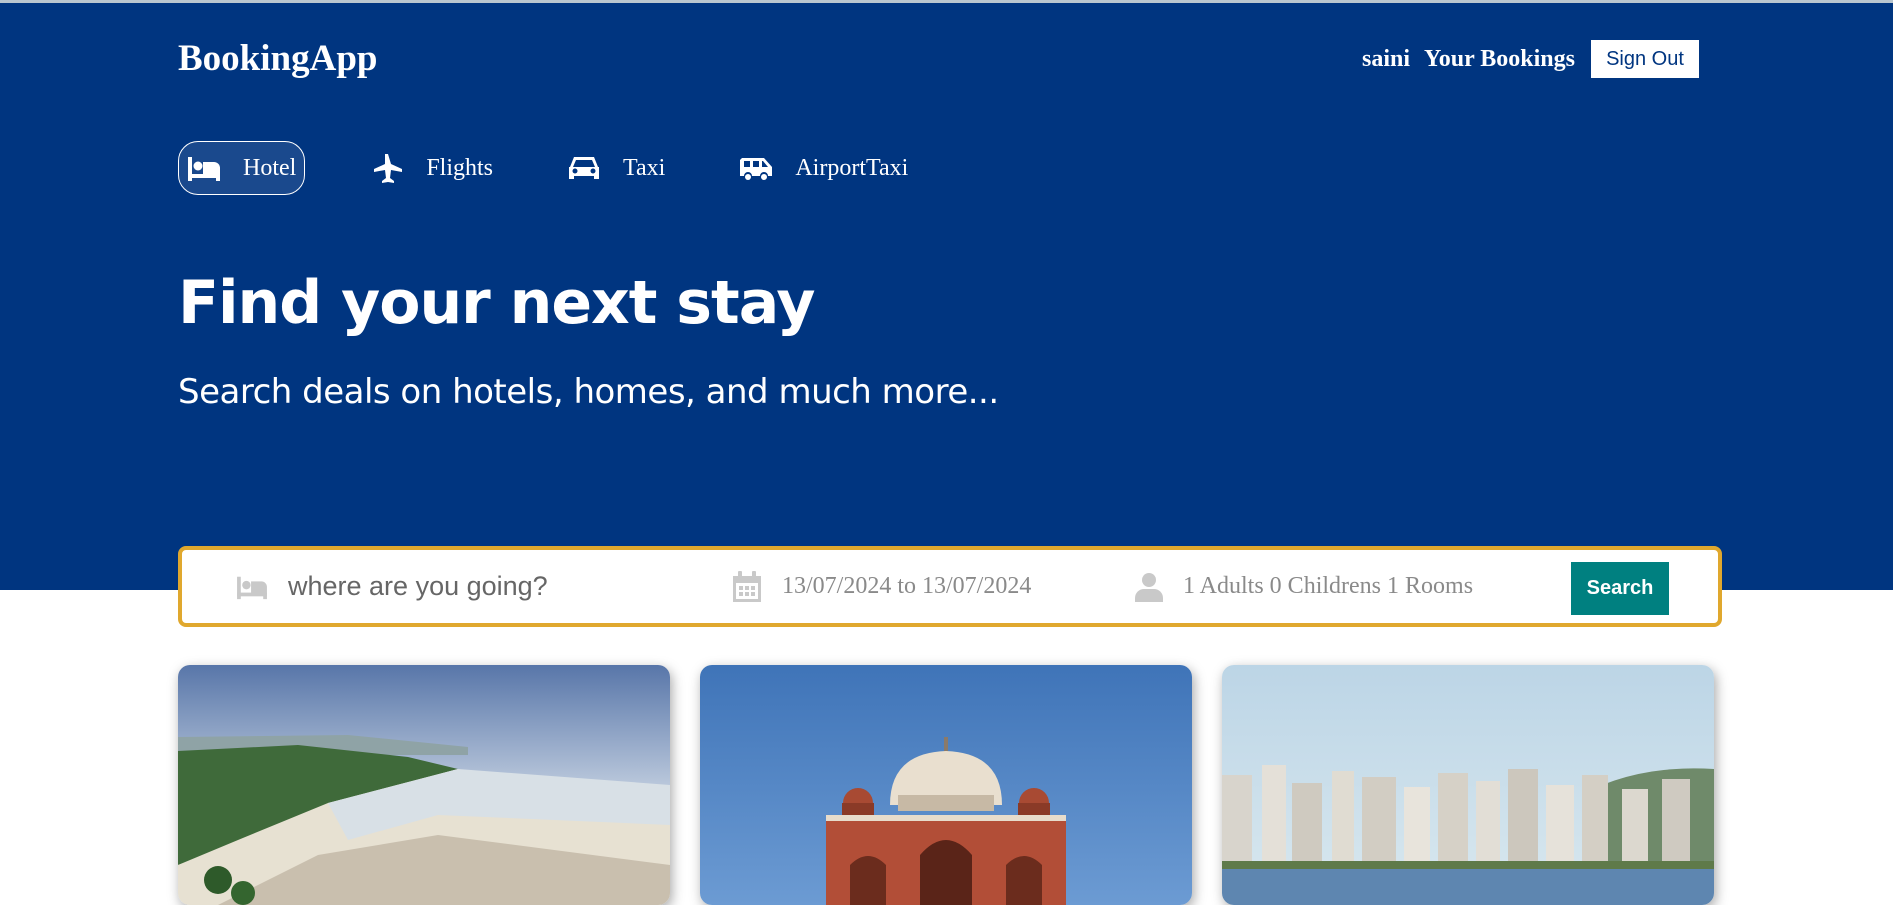 This screenshot has height=905, width=1893. I want to click on user-nav: saini Your Bookings Sign Out, so click(1530, 59).